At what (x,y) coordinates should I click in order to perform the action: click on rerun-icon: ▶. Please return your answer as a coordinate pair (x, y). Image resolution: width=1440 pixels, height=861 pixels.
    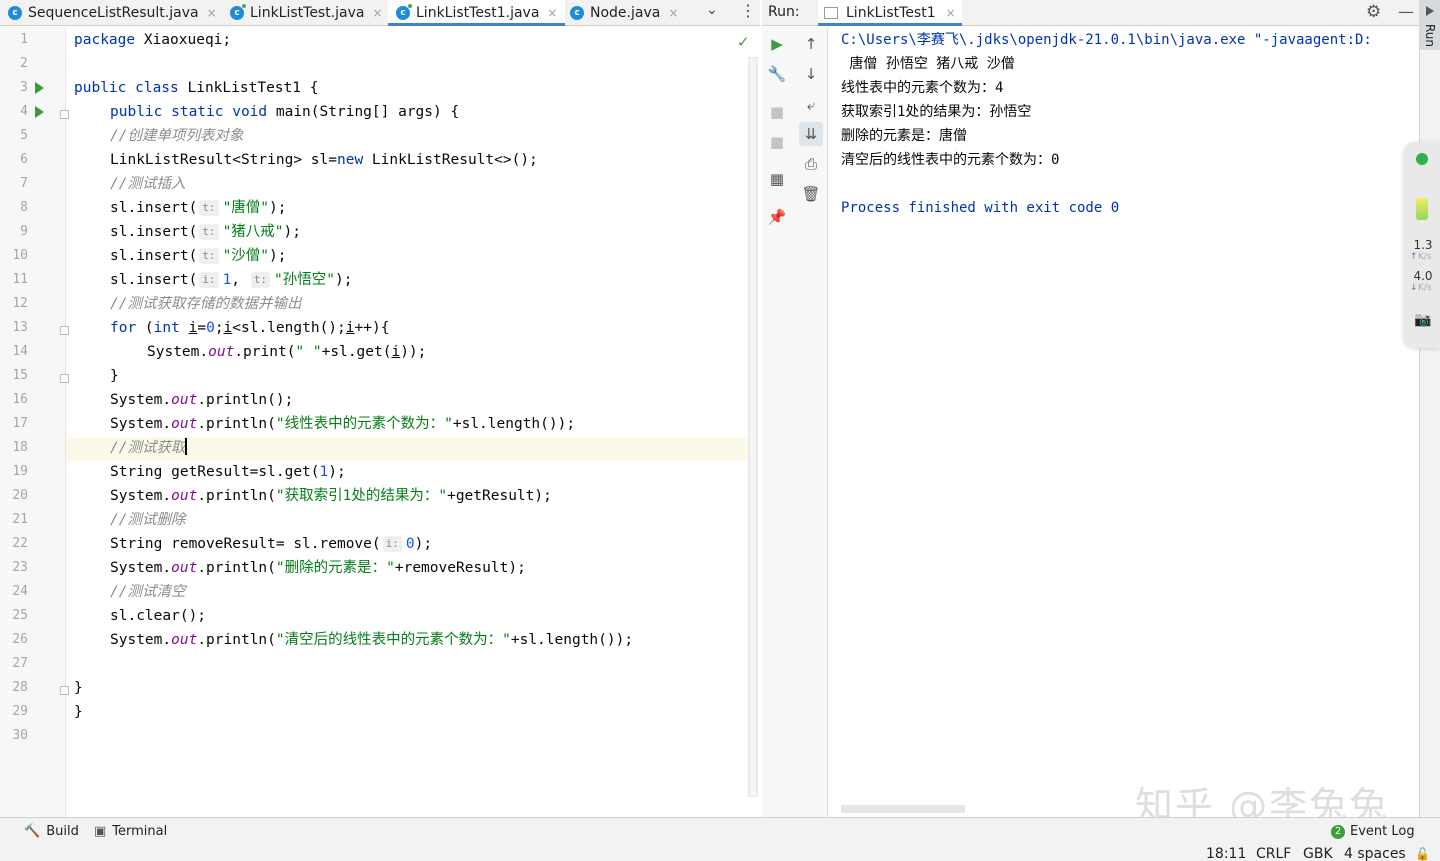
    Looking at the image, I should click on (777, 44).